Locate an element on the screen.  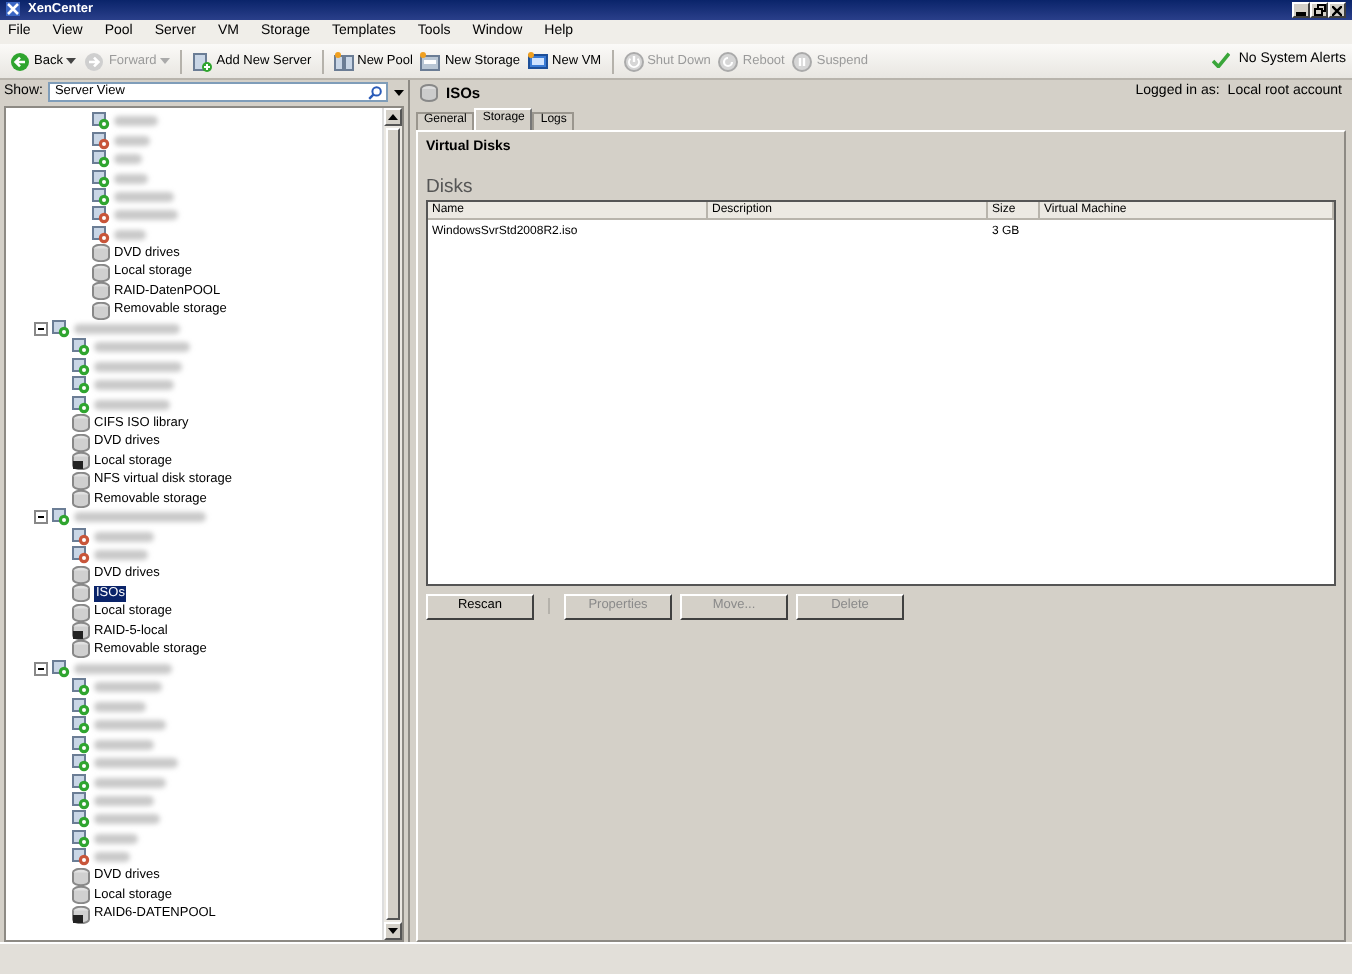
scroll-up-button is located at coordinates (393, 117).